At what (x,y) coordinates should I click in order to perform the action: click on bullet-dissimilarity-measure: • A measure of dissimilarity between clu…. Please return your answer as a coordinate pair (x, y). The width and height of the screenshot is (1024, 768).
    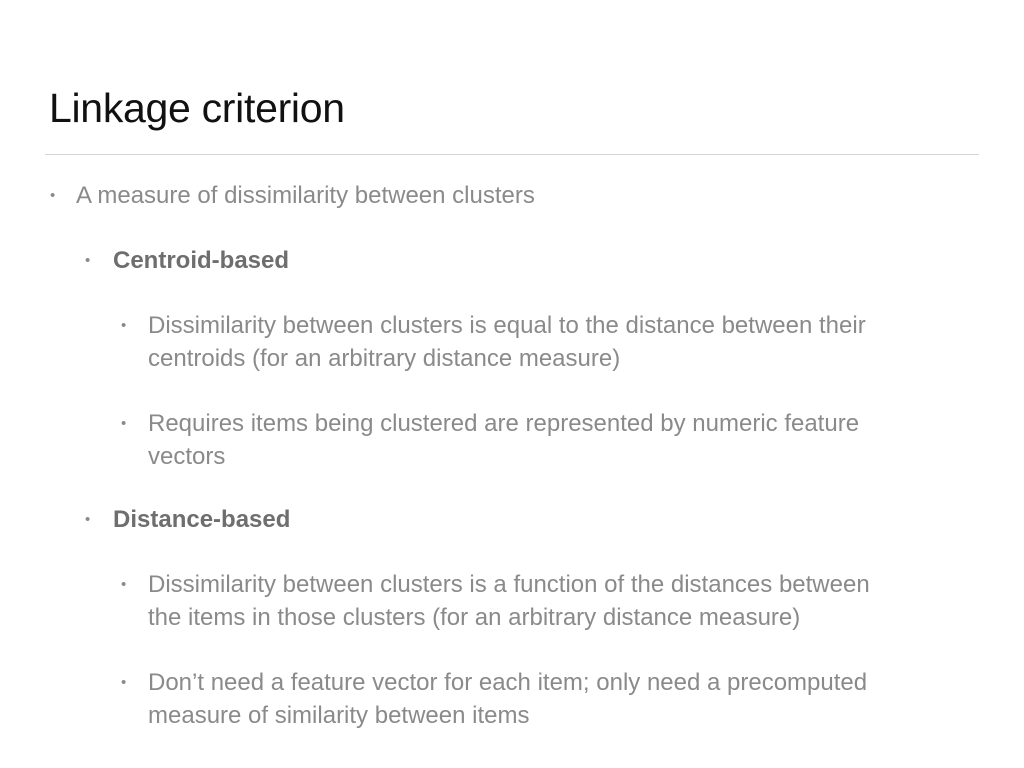
    Looking at the image, I should click on (292, 195).